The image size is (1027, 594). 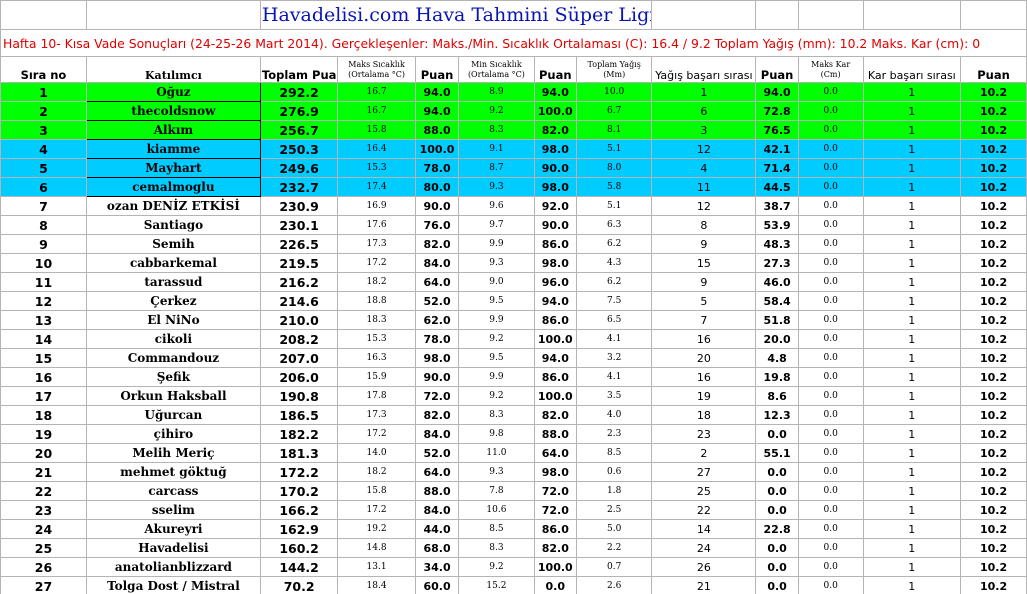 What do you see at coordinates (614, 358) in the screenshot?
I see `precip-value: 3.2` at bounding box center [614, 358].